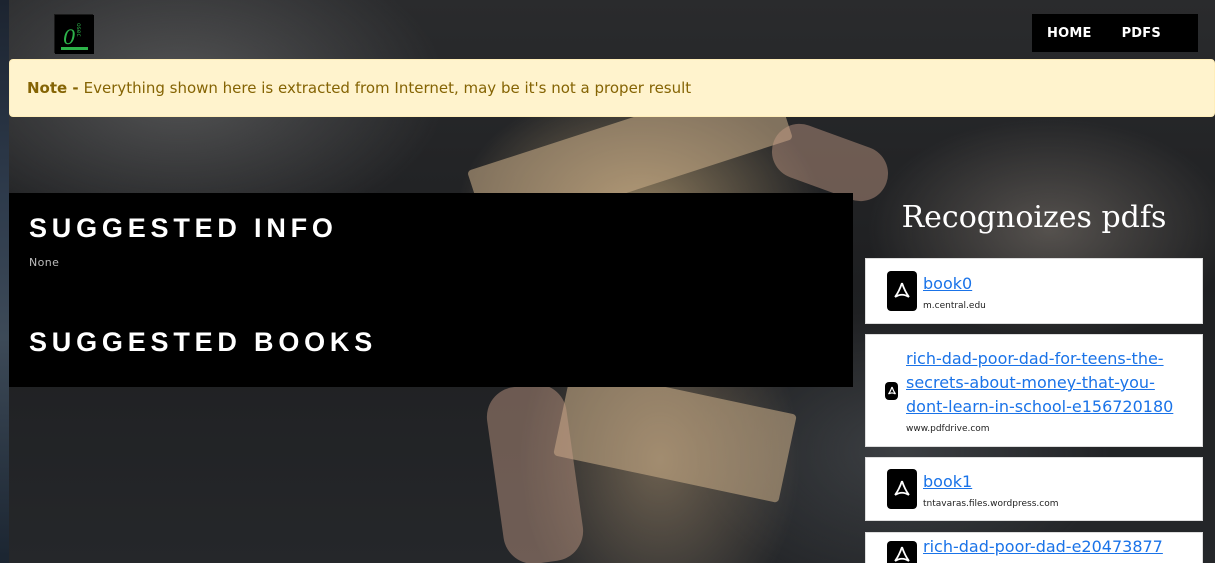  Describe the element at coordinates (675, 435) in the screenshot. I see `background-book-decoration` at that location.